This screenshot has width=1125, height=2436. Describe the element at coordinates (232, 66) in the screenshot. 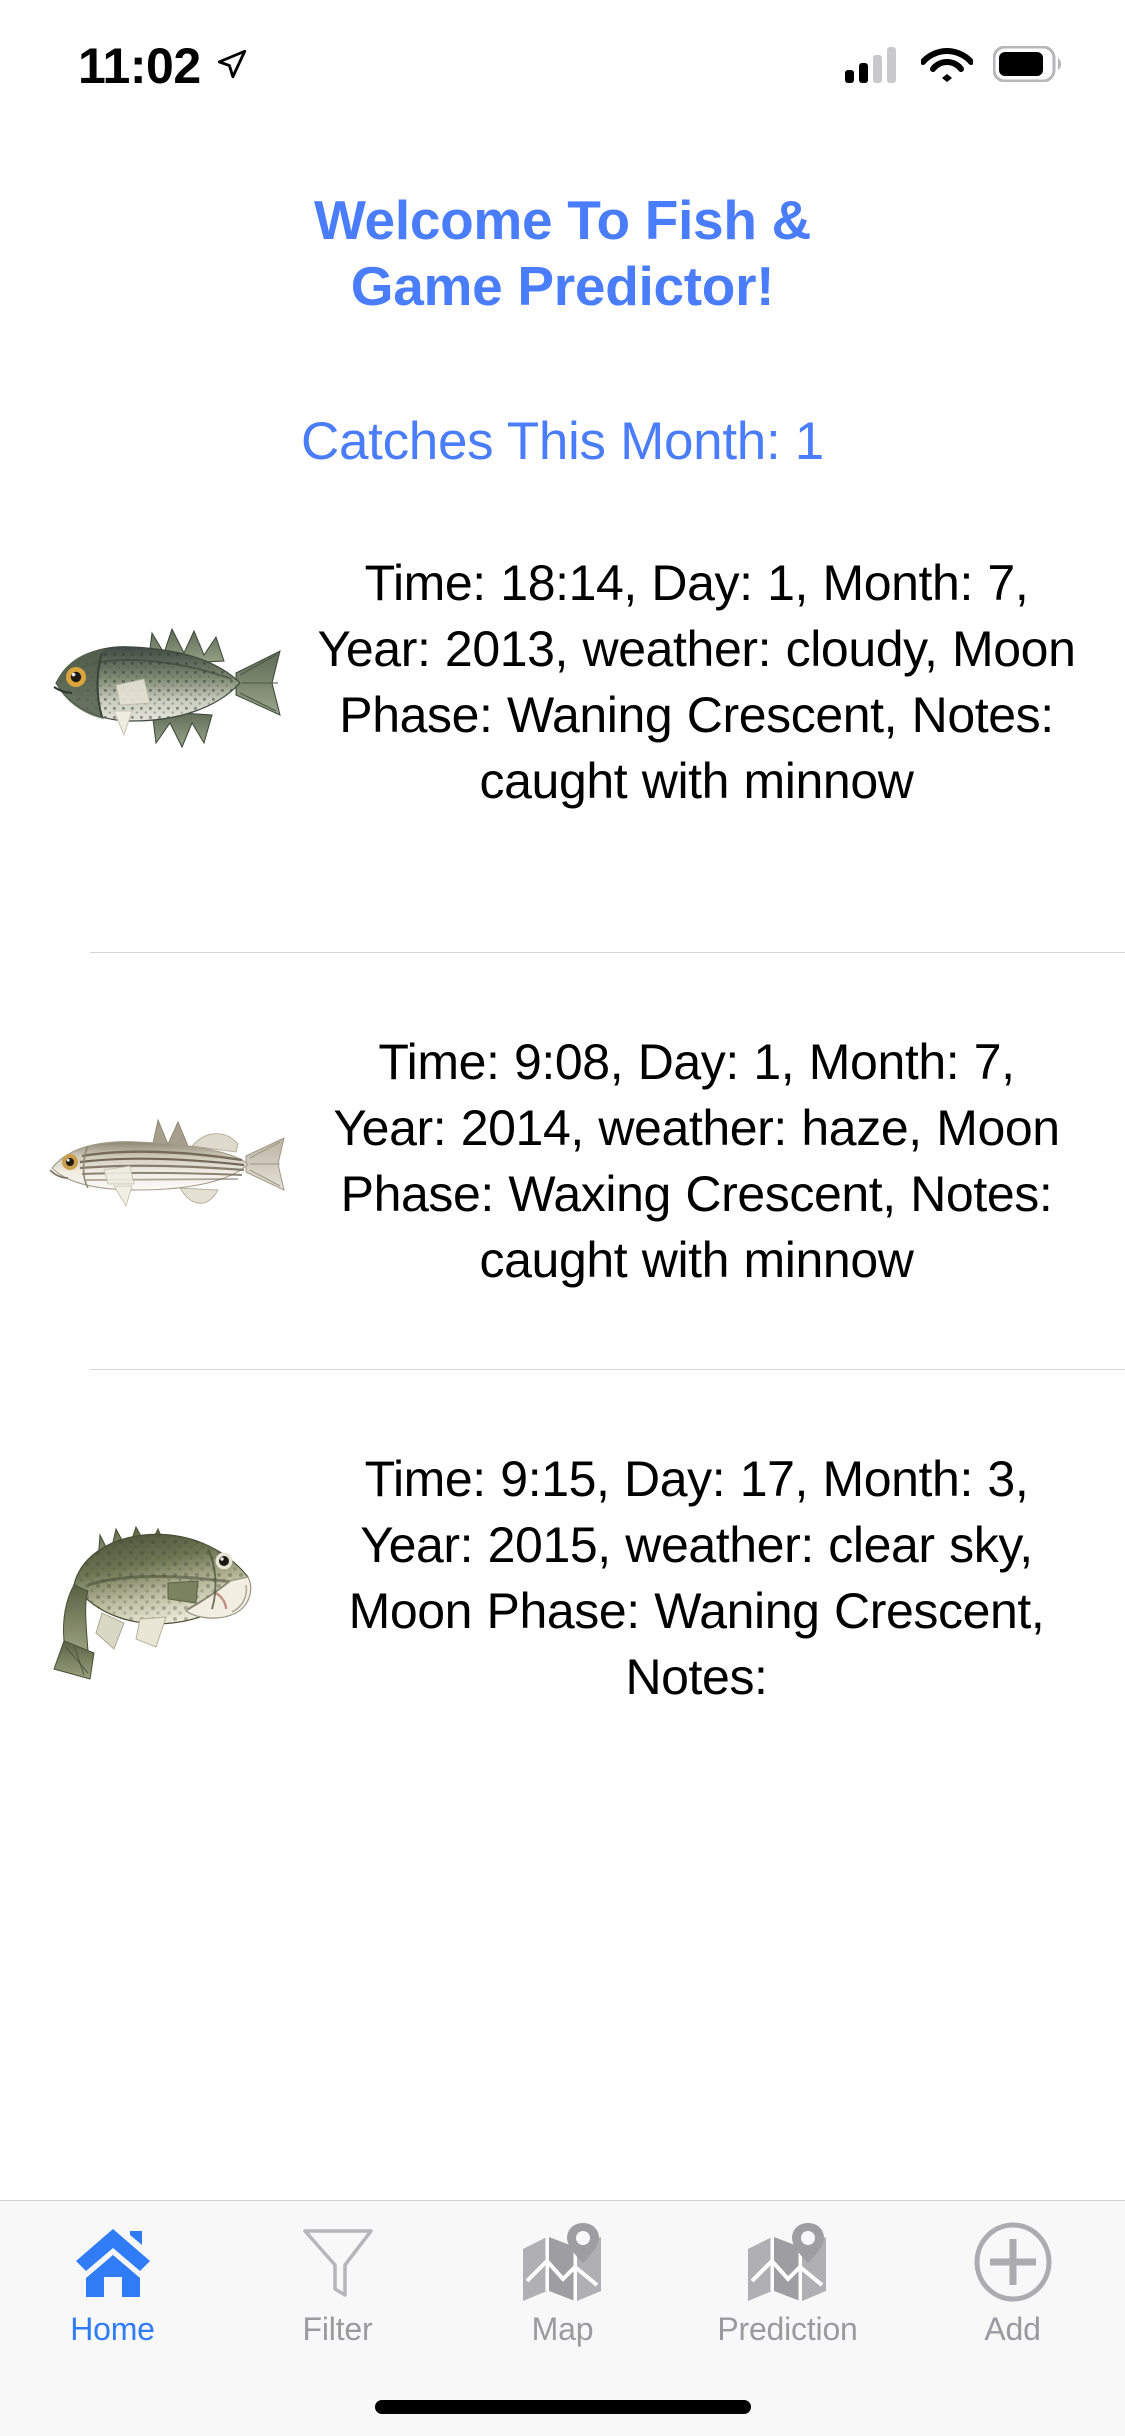

I see `location-arrow-icon` at that location.